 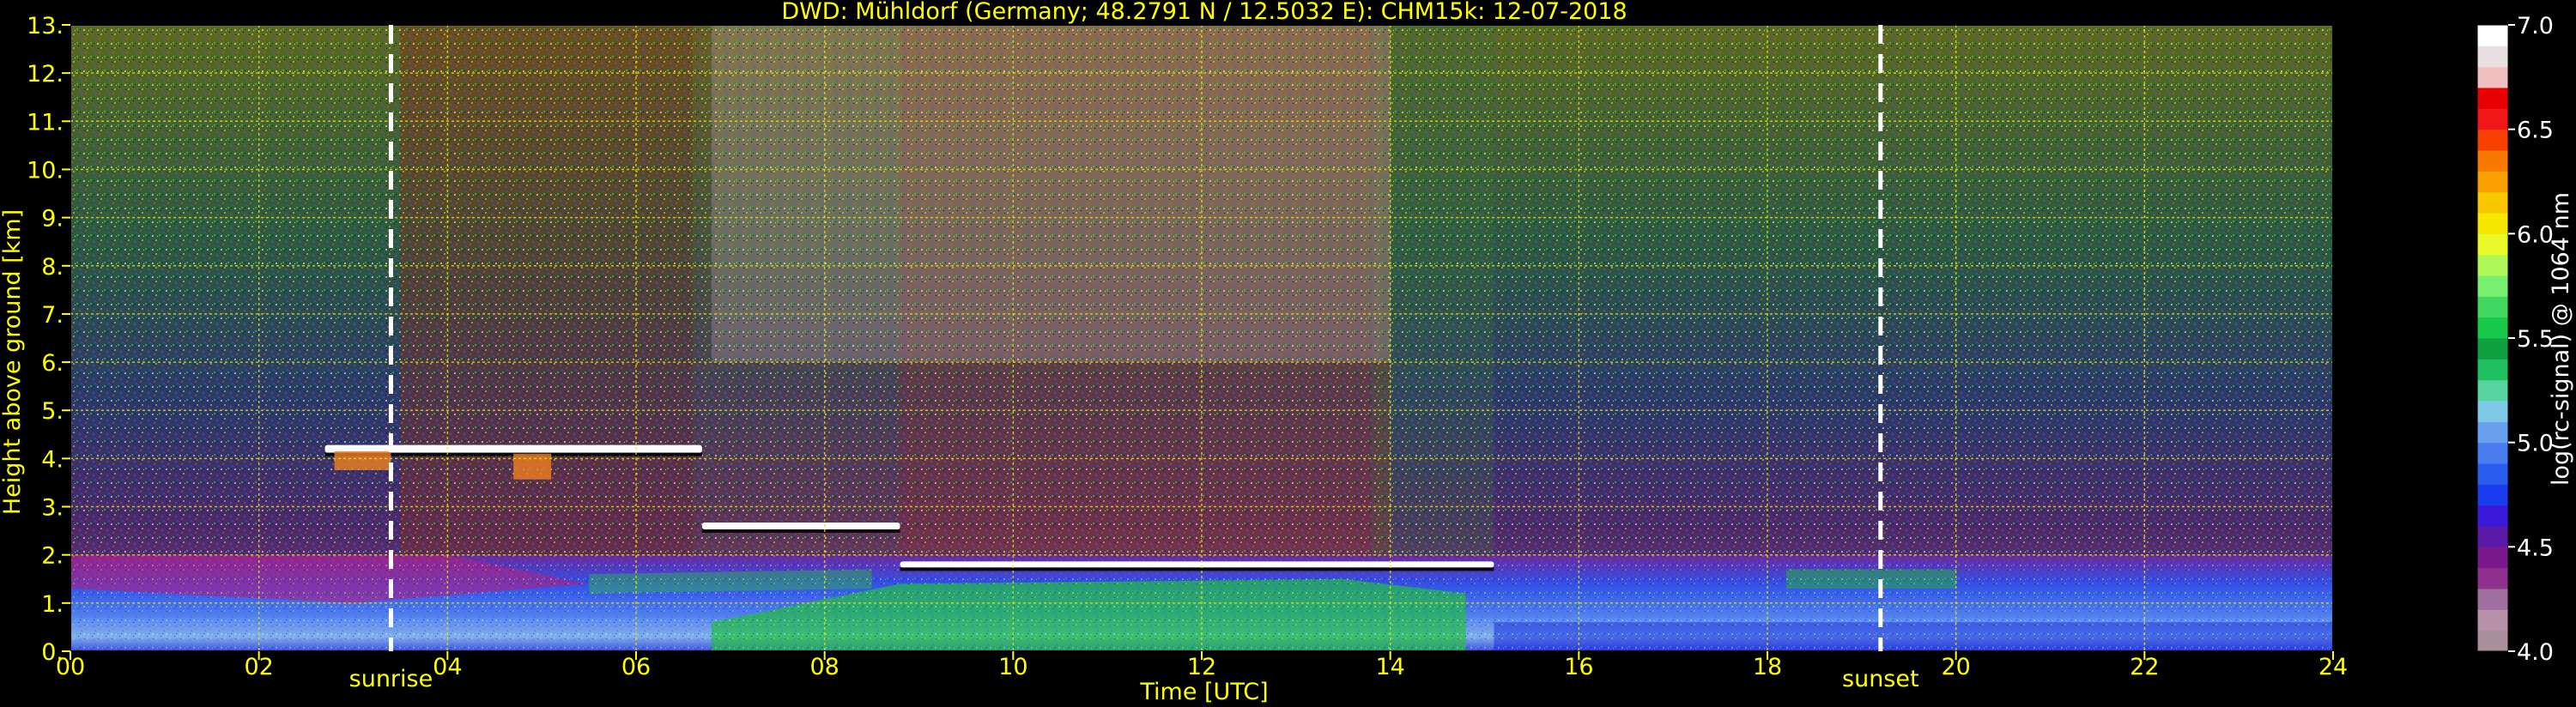 What do you see at coordinates (447, 667) in the screenshot?
I see `x-tick-label: 04` at bounding box center [447, 667].